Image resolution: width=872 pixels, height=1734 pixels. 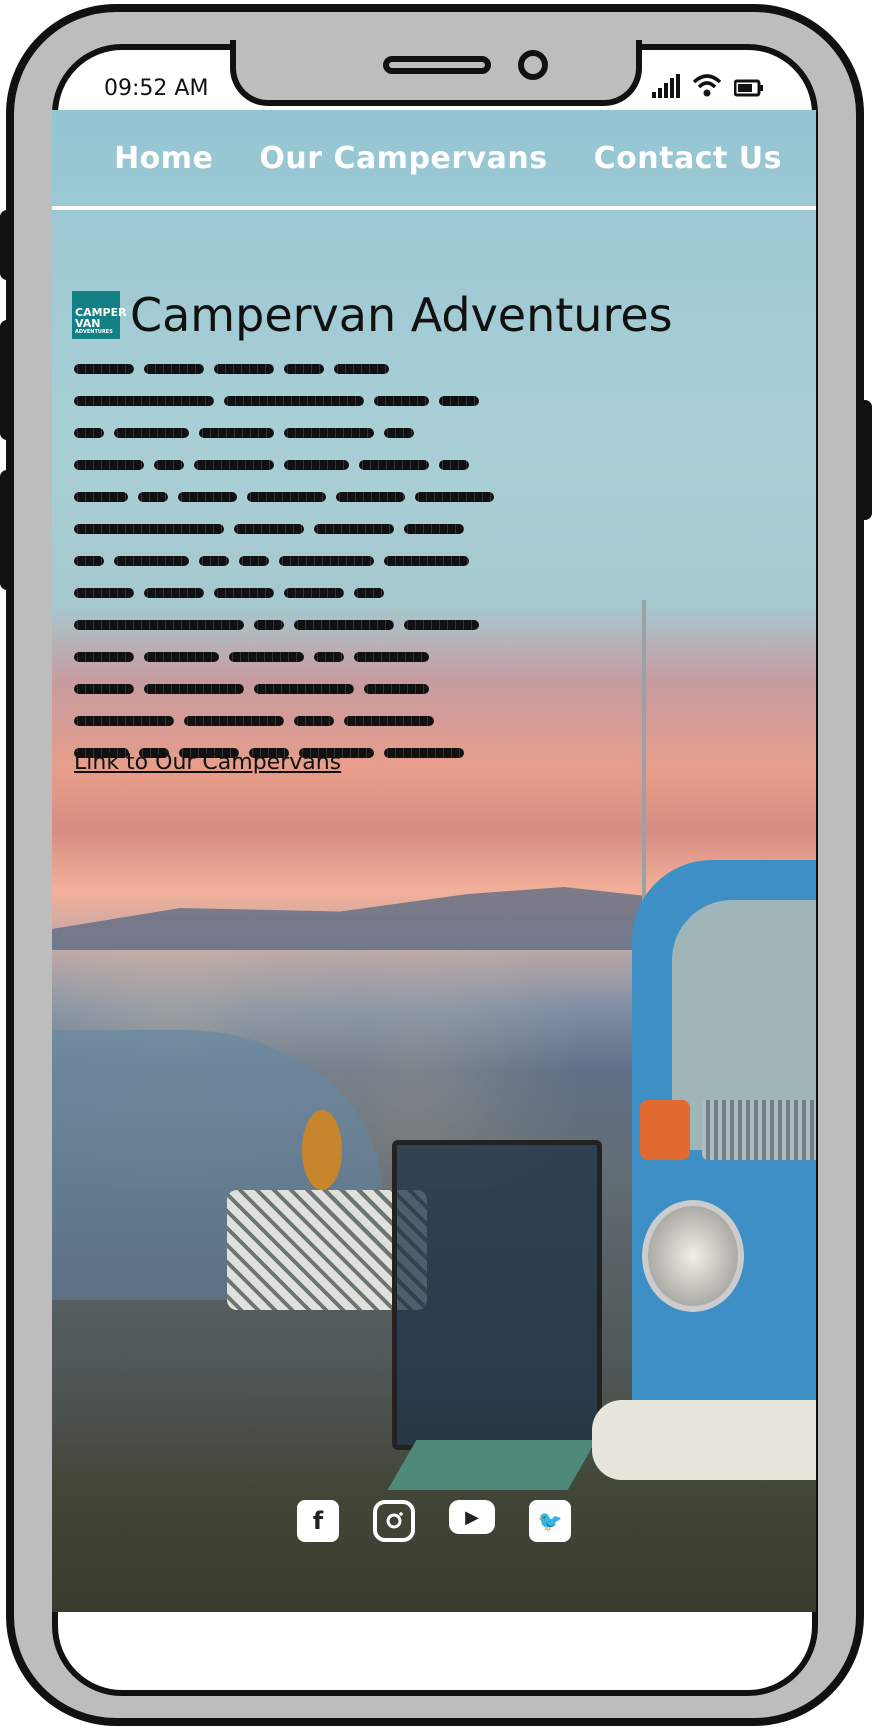 I want to click on instagram-glyph, so click(x=394, y=1520).